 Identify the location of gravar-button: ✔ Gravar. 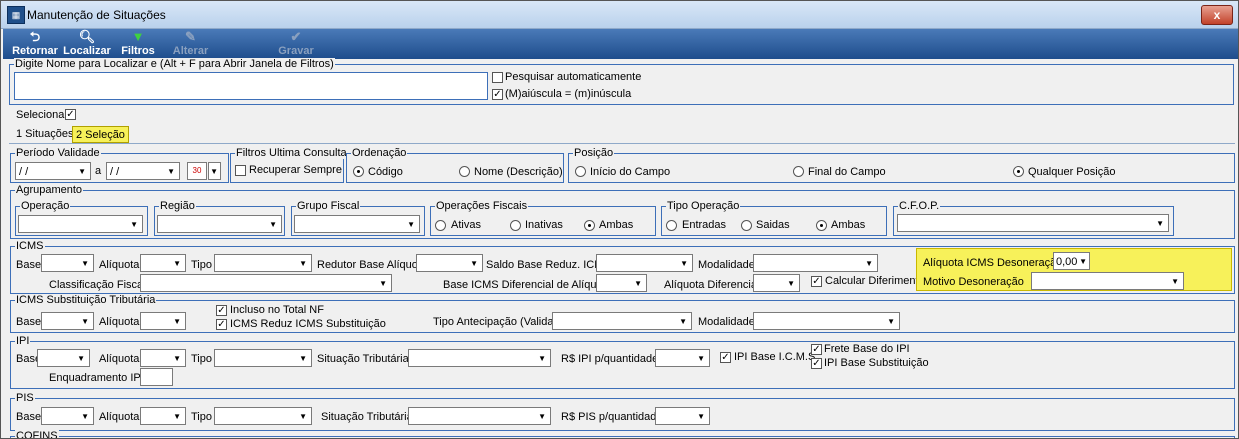
(296, 44).